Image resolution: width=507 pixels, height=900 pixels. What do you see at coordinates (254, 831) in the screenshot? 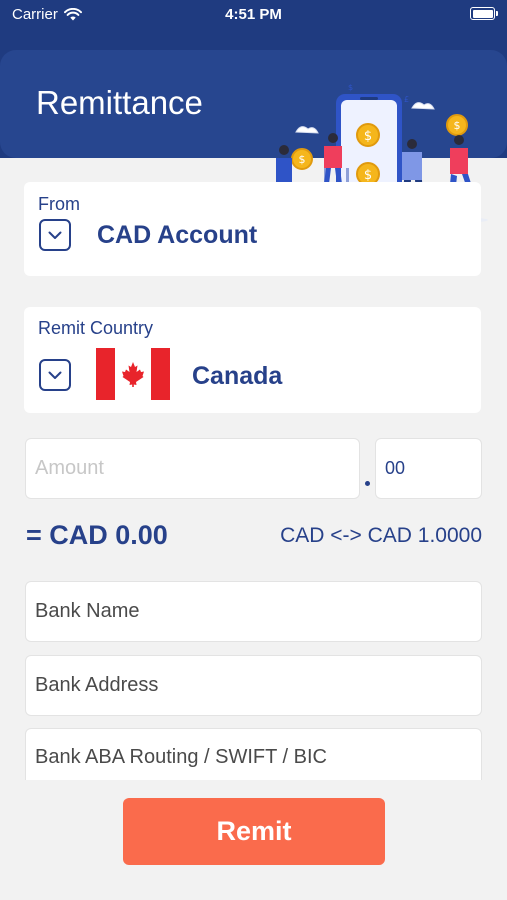
I see `remit-button: Remit` at bounding box center [254, 831].